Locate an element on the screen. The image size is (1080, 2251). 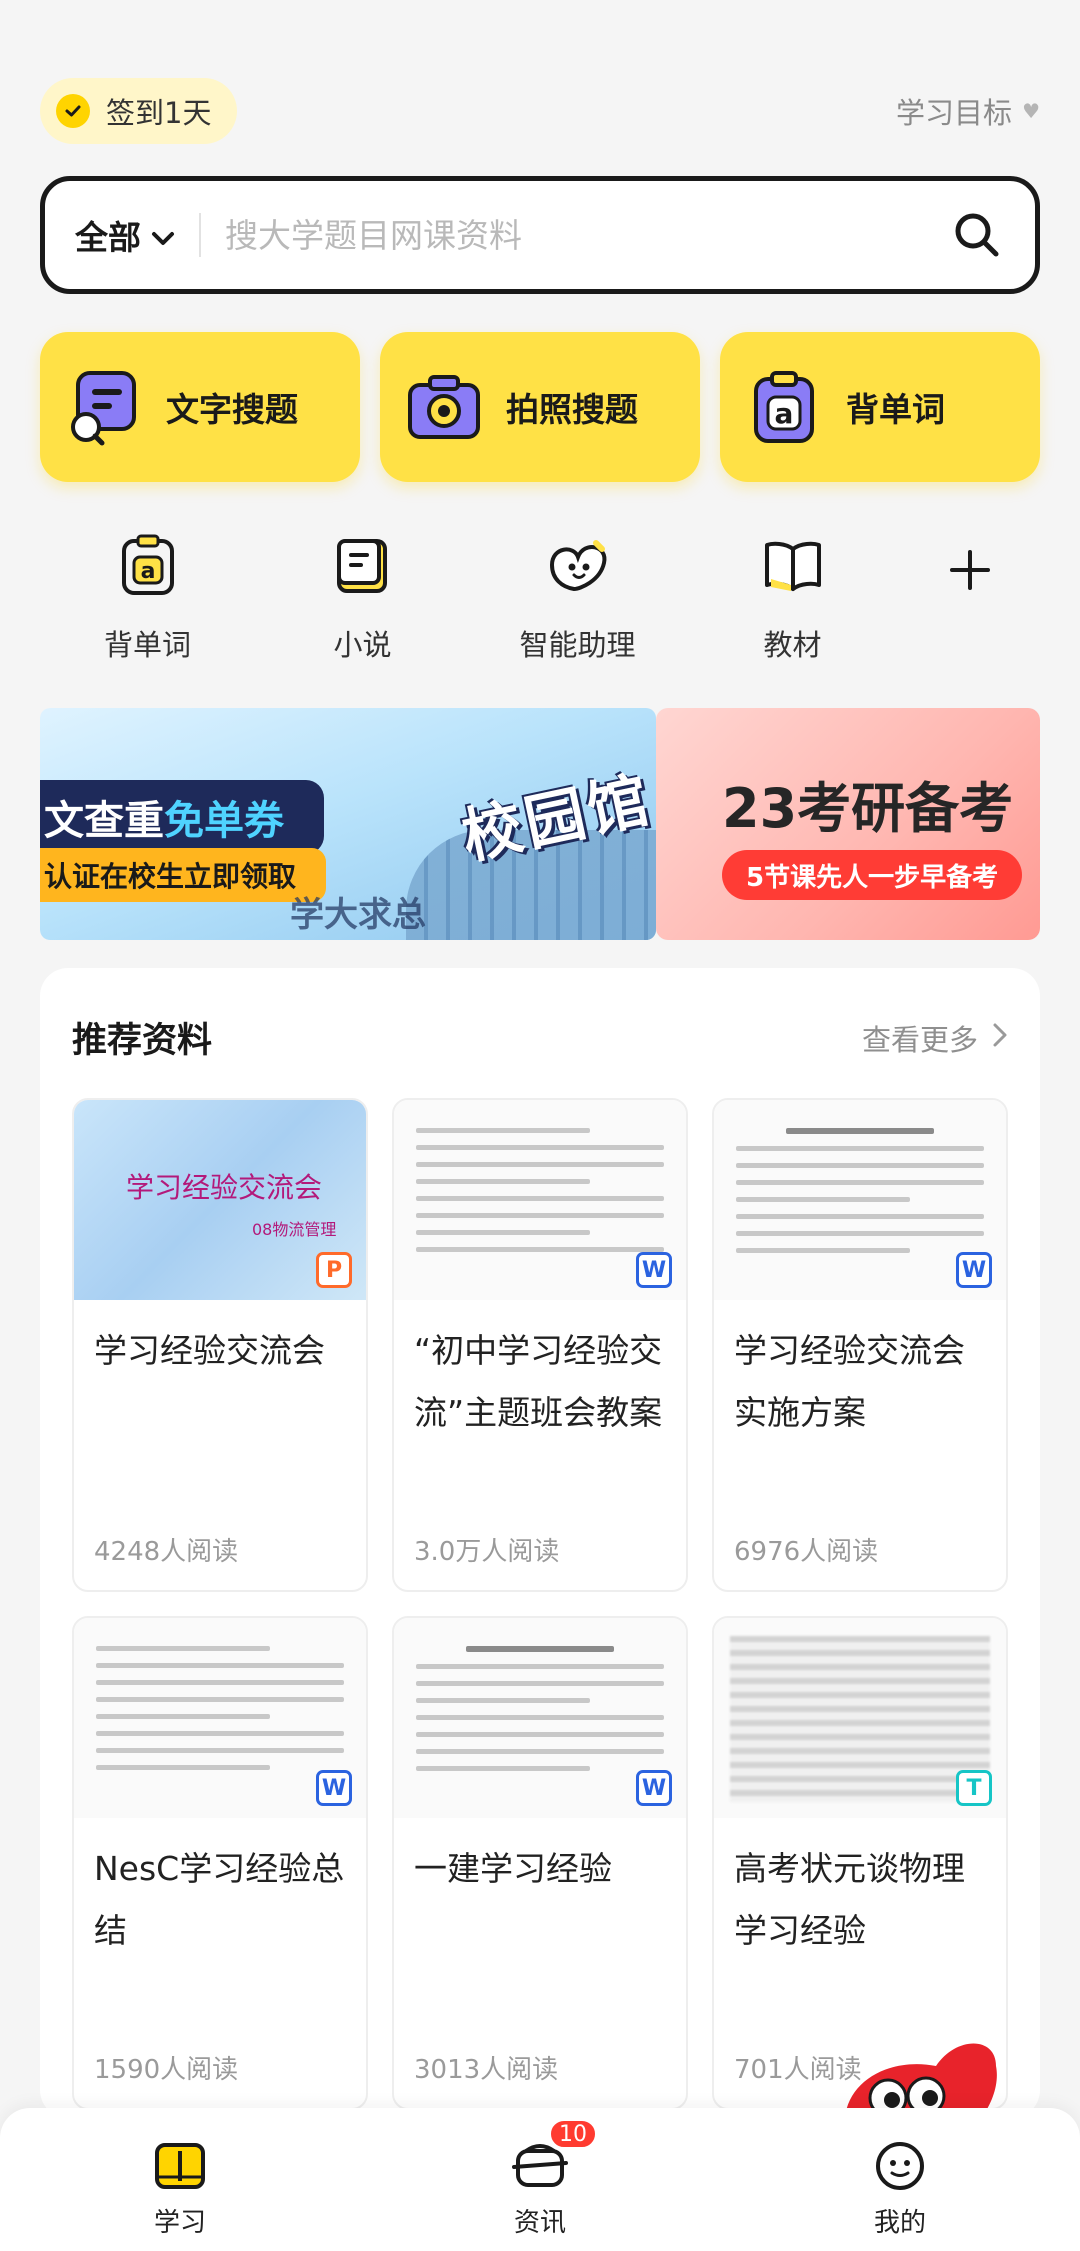
banner-exam-prep: 23考研备考 5节课先人一步早备考 is located at coordinates (848, 824).